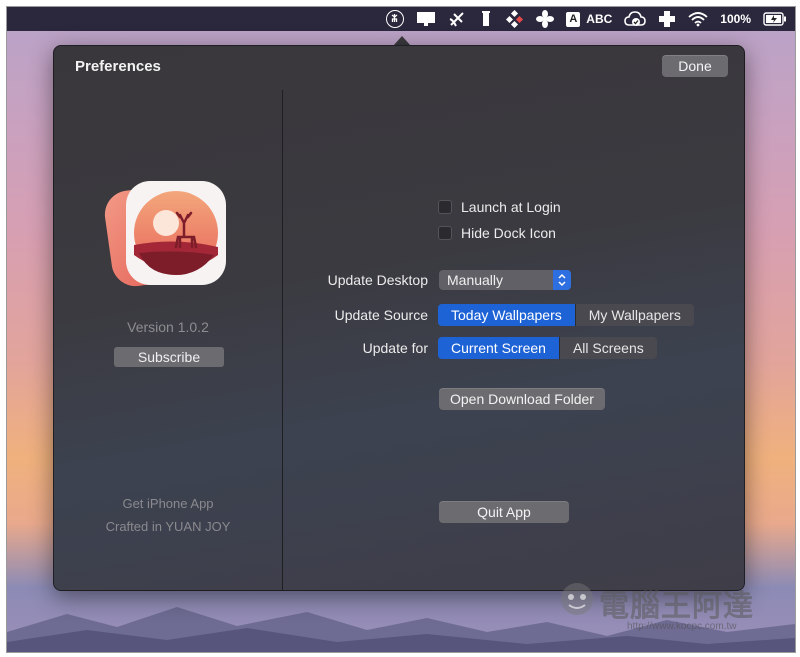 Image resolution: width=800 pixels, height=657 pixels. Describe the element at coordinates (599, 19) in the screenshot. I see `input-source-label: ABC` at that location.